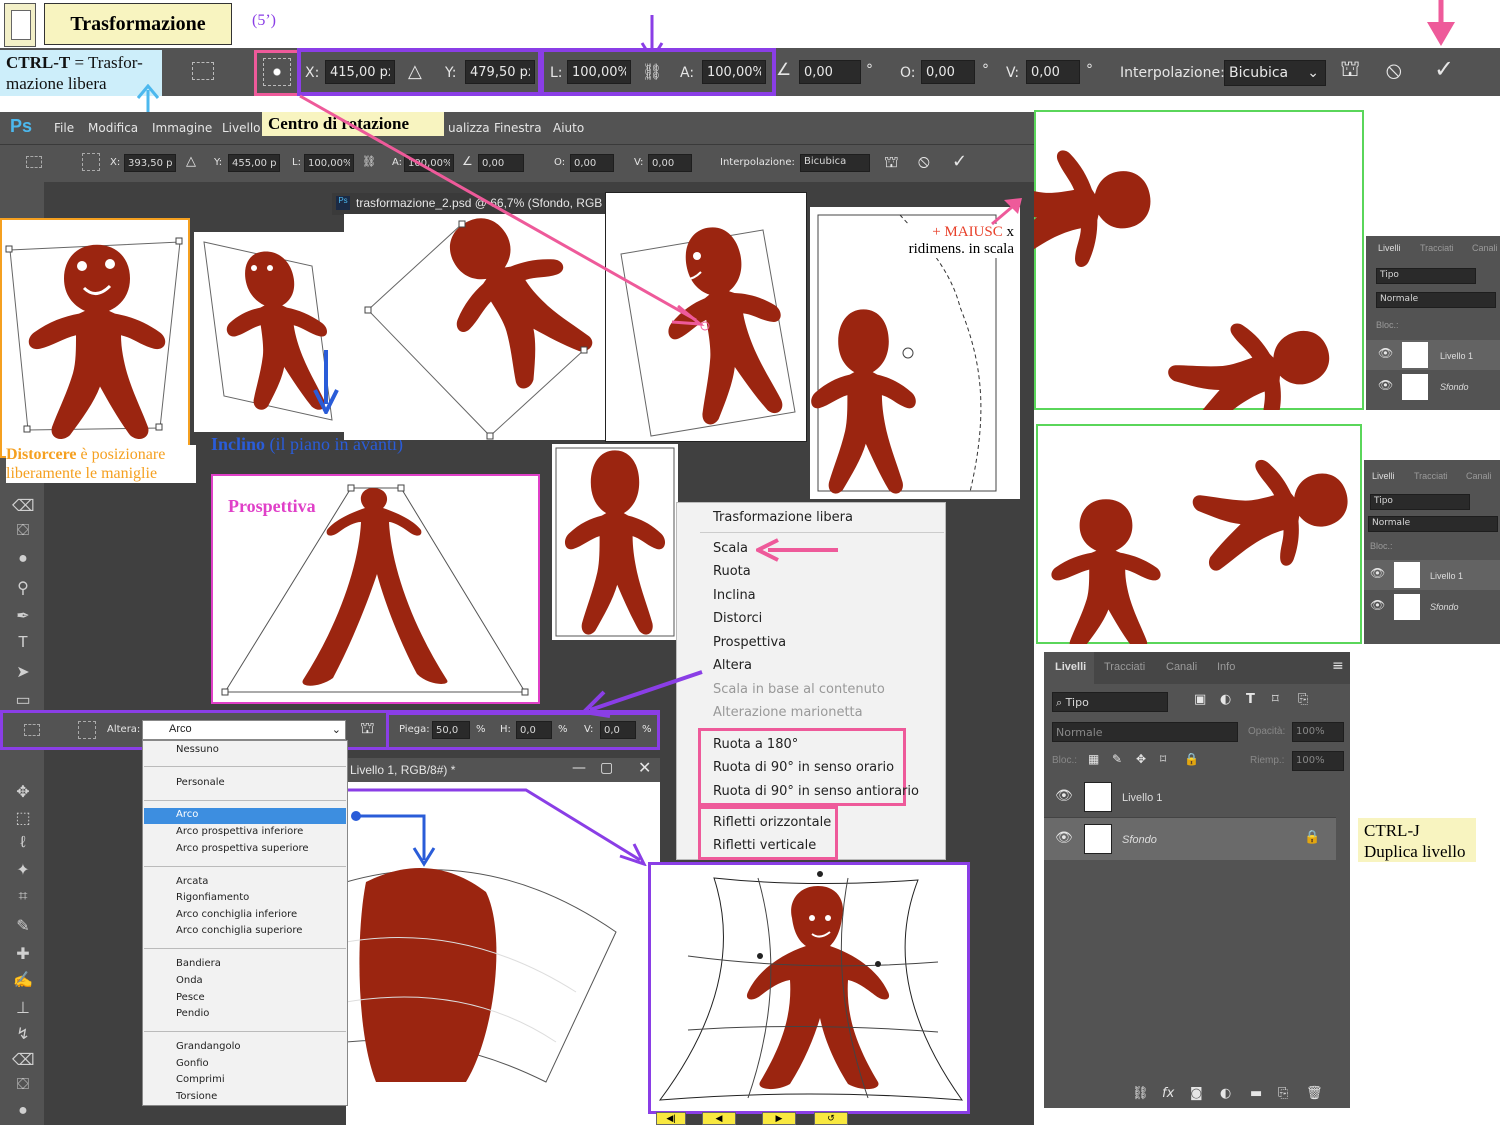  What do you see at coordinates (1433, 524) in the screenshot?
I see `blend-mode-2: Normale` at bounding box center [1433, 524].